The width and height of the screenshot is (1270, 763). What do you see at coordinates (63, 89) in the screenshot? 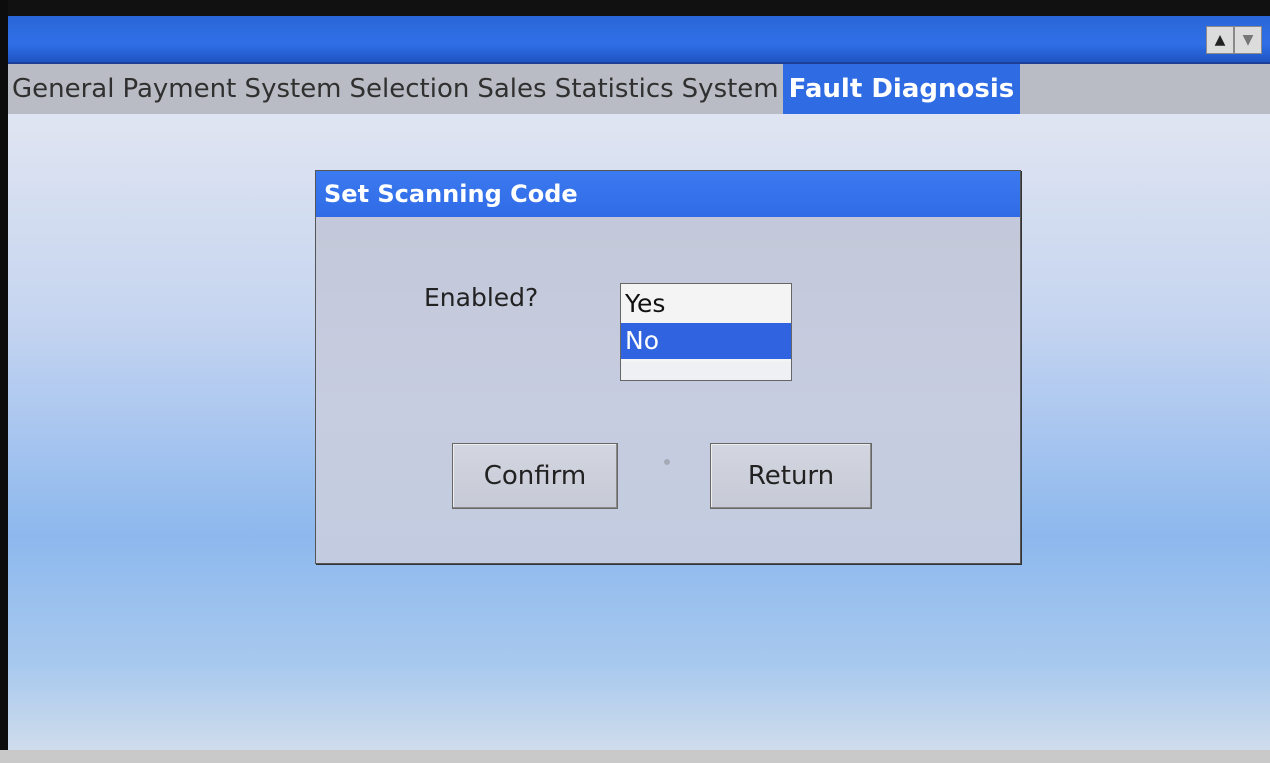
I see `tab-general: General` at bounding box center [63, 89].